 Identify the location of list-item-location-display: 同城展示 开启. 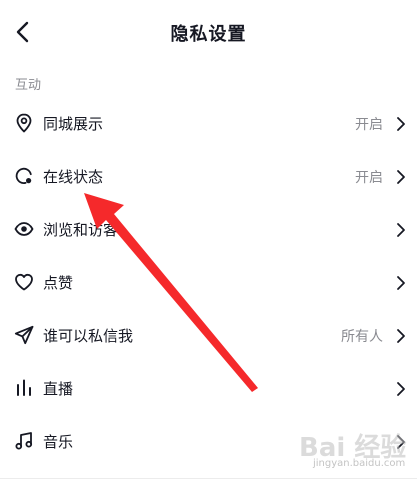
(208, 123).